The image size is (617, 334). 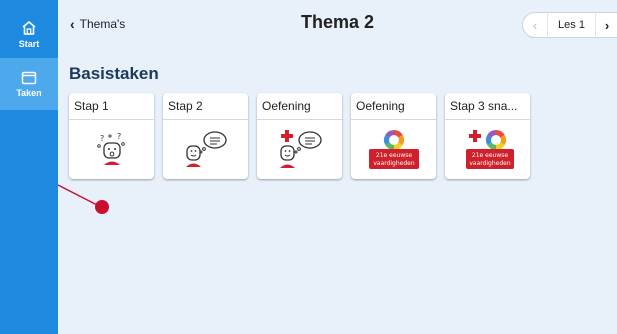 I want to click on prev-lesson-button: ‹, so click(x=535, y=25).